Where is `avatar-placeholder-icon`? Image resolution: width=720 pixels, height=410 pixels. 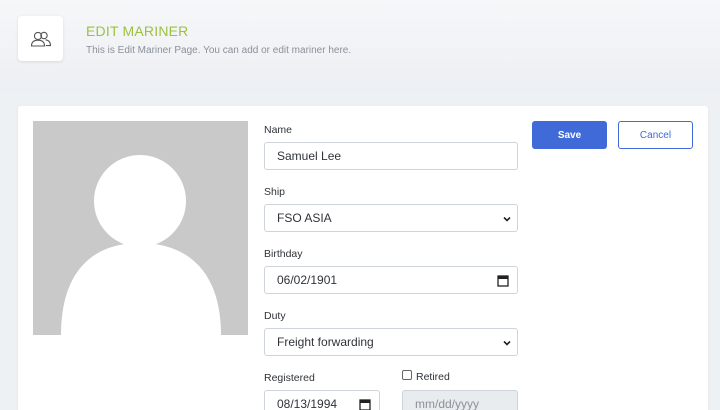 avatar-placeholder-icon is located at coordinates (141, 245).